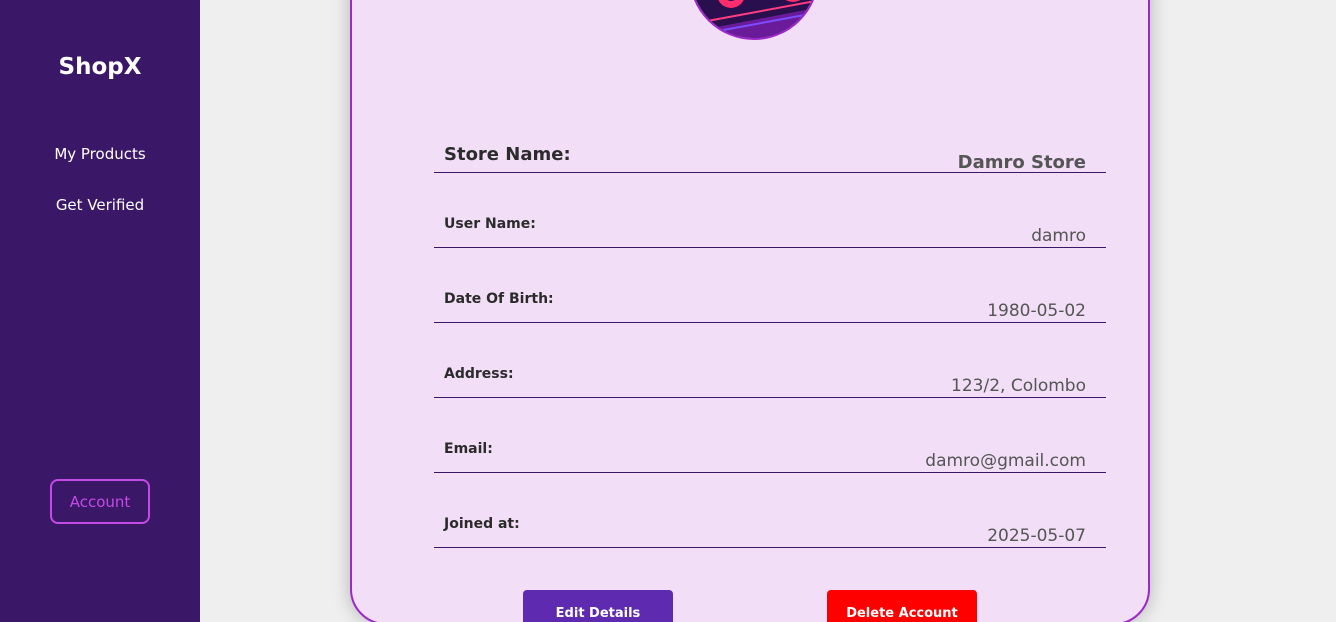  I want to click on email-row: Email: damro@gmail.com, so click(770, 435).